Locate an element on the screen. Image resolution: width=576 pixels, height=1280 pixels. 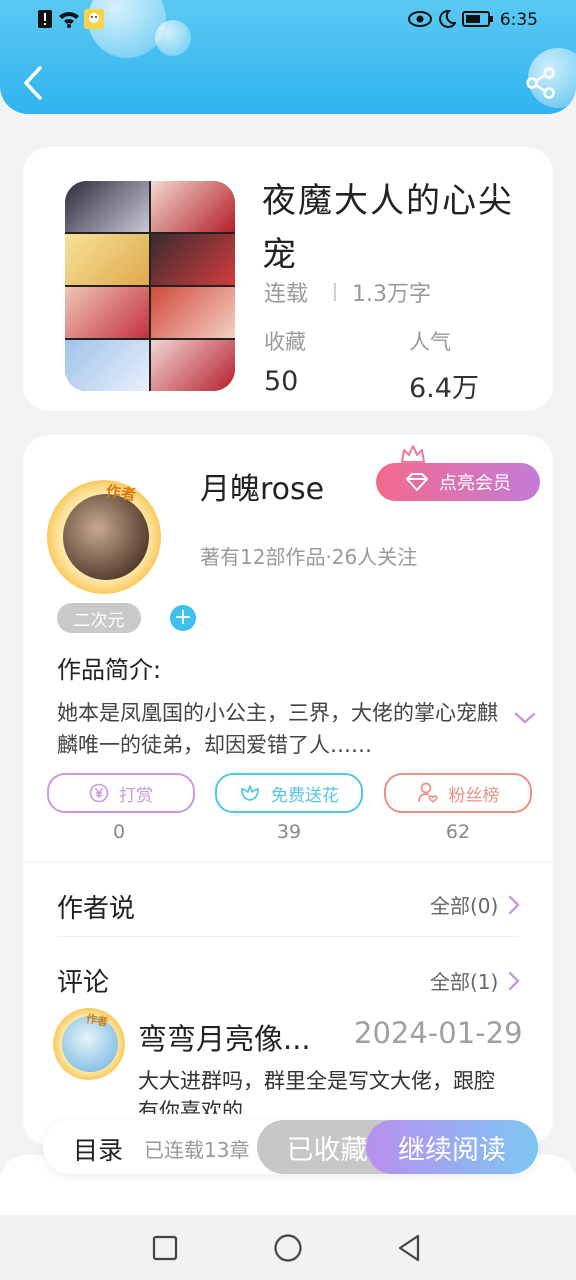
continue-reading-label: 继续阅读 is located at coordinates (452, 1150).